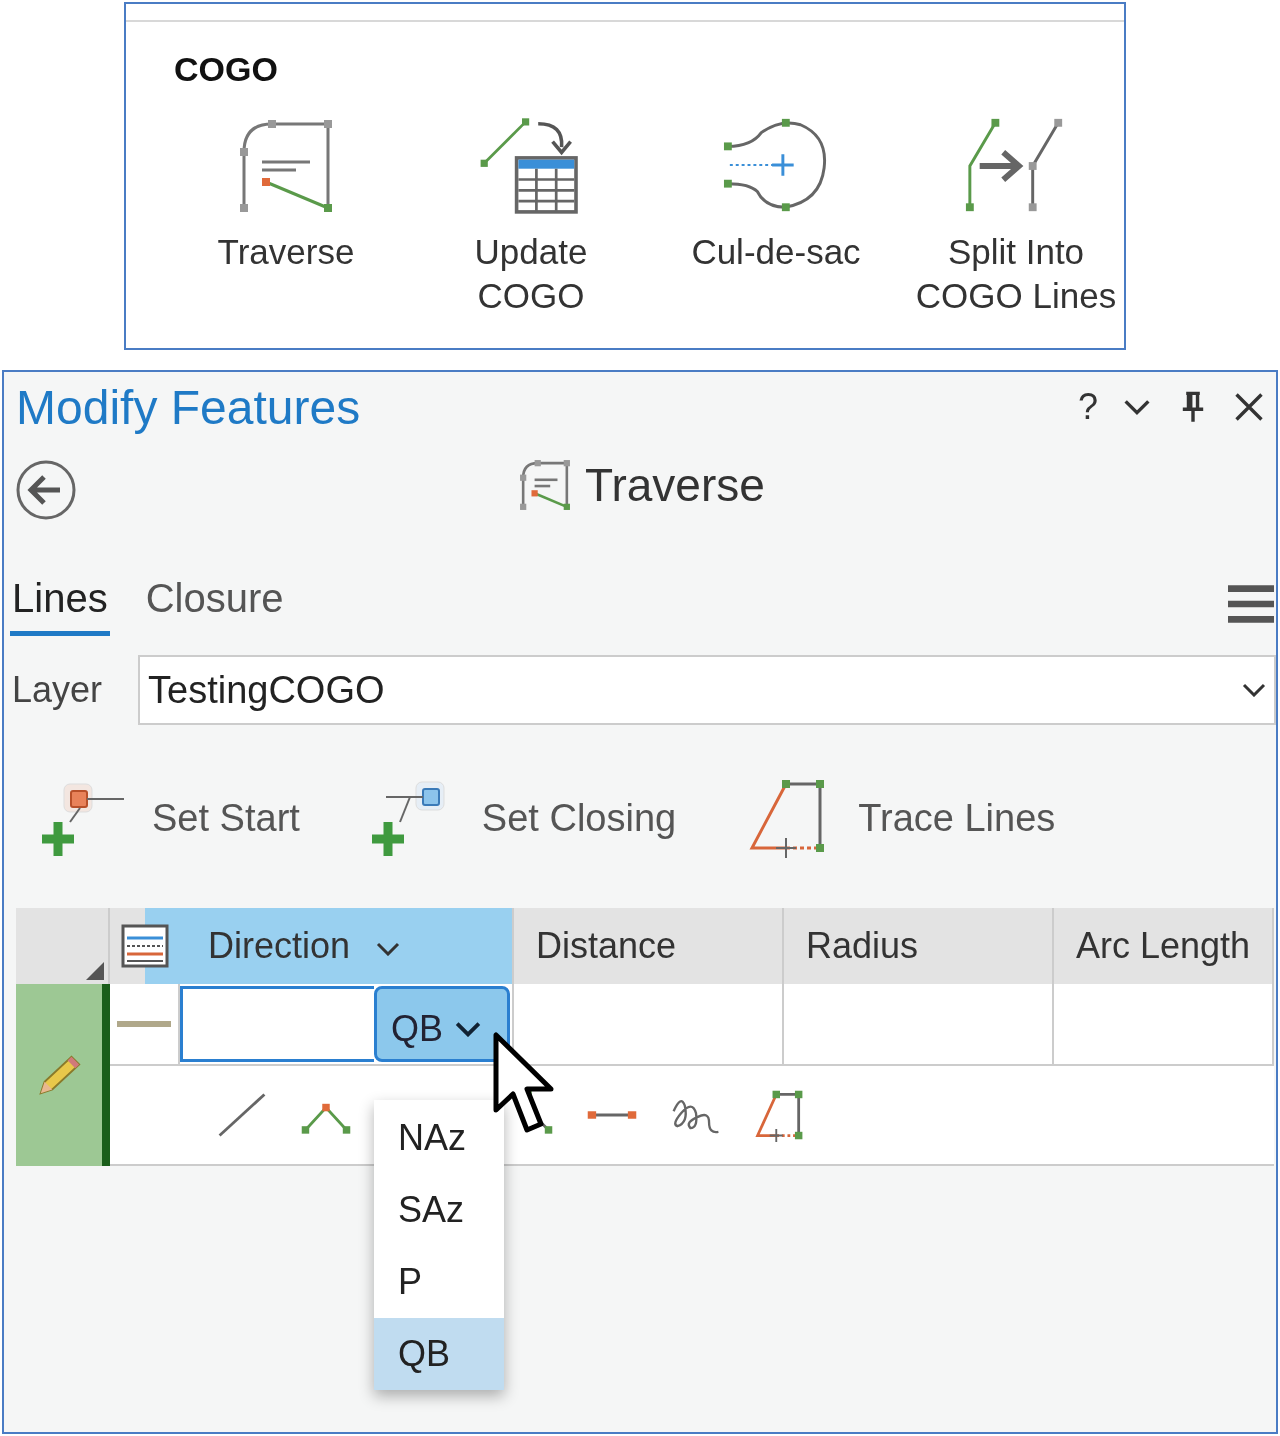 The width and height of the screenshot is (1280, 1436). Describe the element at coordinates (286, 217) in the screenshot. I see `ribbon-tool: Traverse` at that location.